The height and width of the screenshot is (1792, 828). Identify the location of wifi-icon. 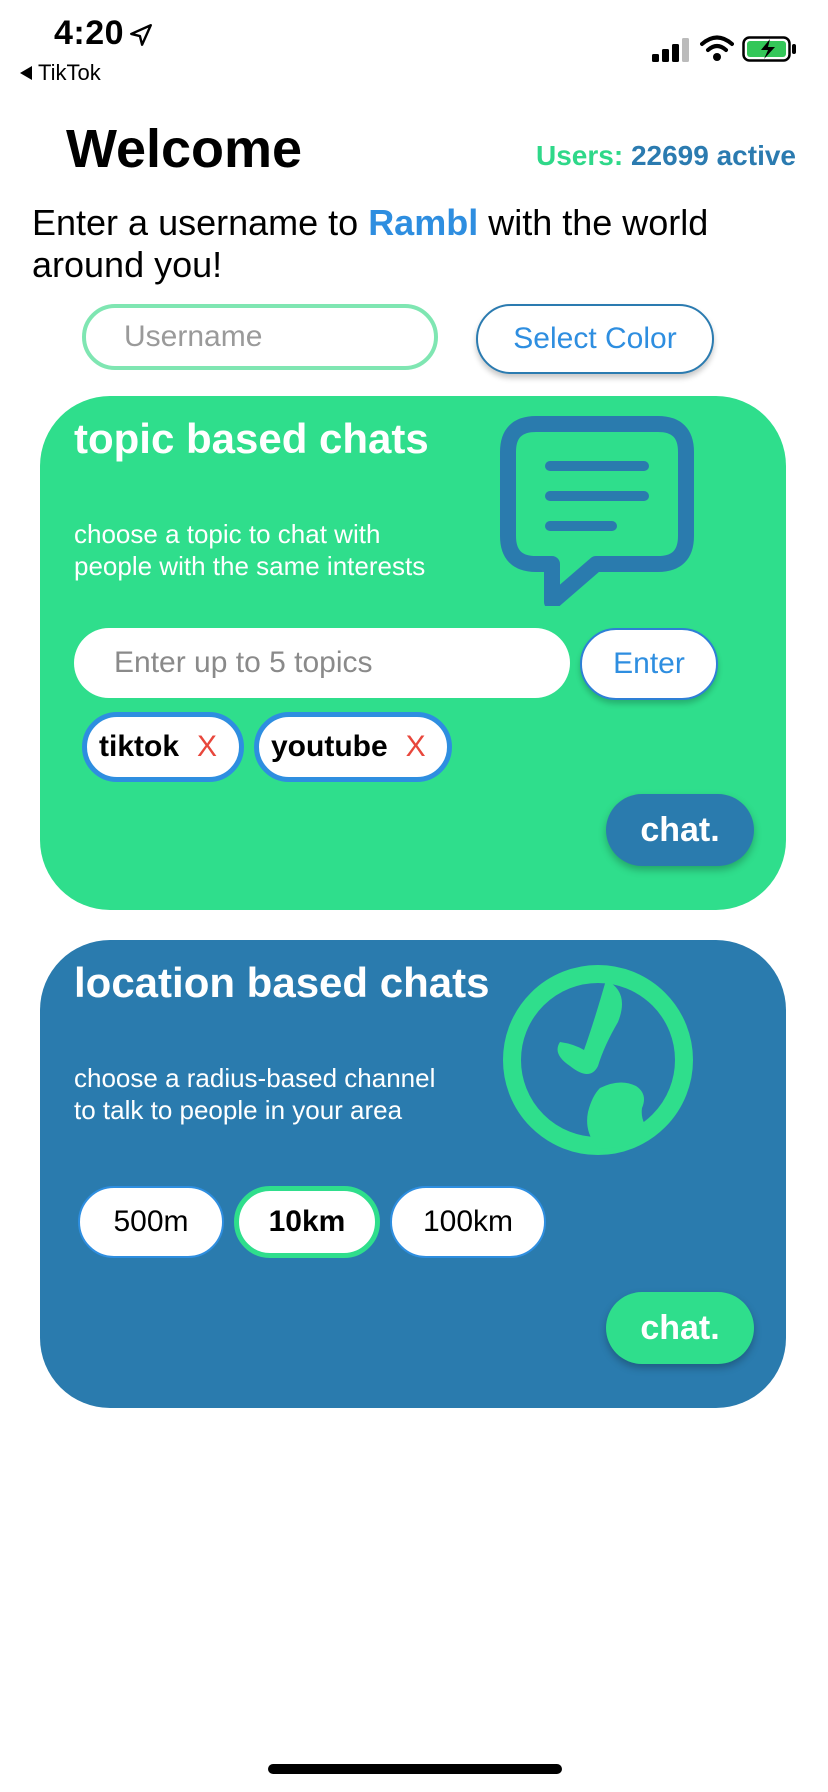
(717, 48).